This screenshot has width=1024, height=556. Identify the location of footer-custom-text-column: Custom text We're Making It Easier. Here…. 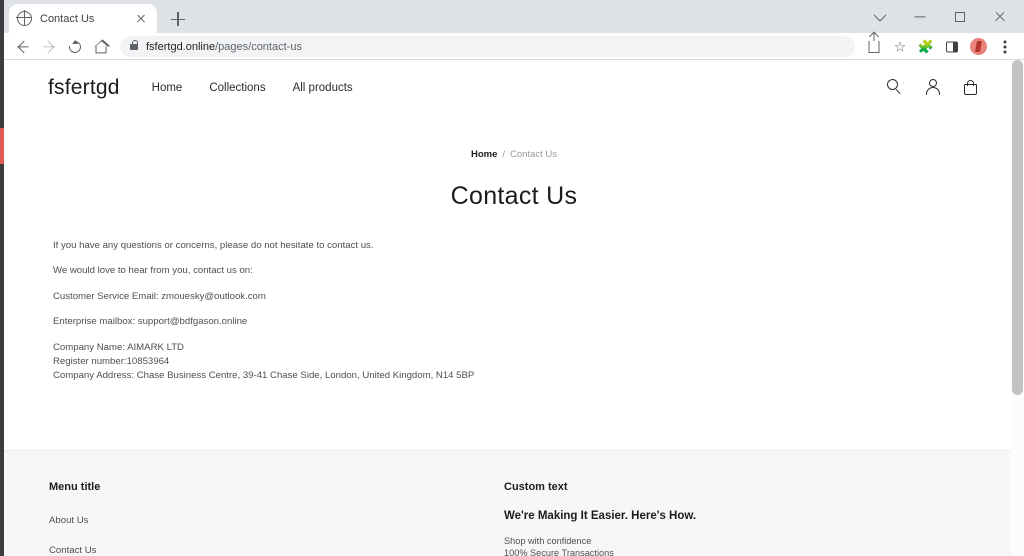
(741, 518).